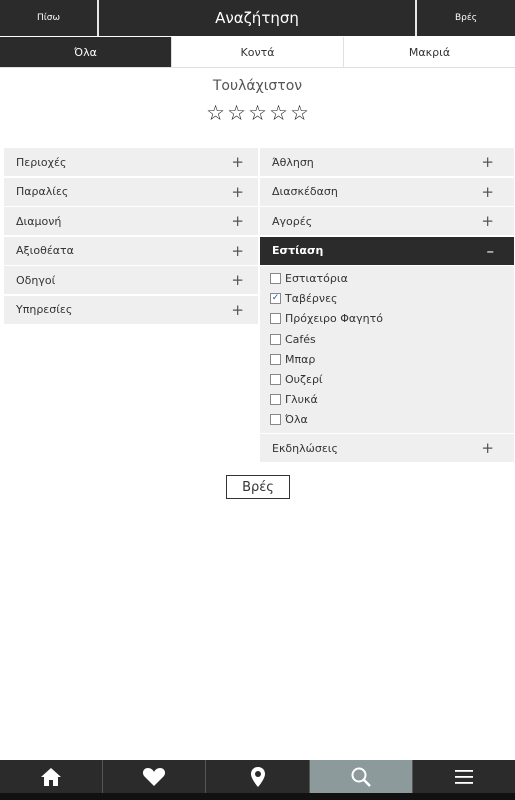 This screenshot has width=515, height=800. Describe the element at coordinates (387, 448) in the screenshot. I see `category-events: Εκδηλώσεις +` at that location.